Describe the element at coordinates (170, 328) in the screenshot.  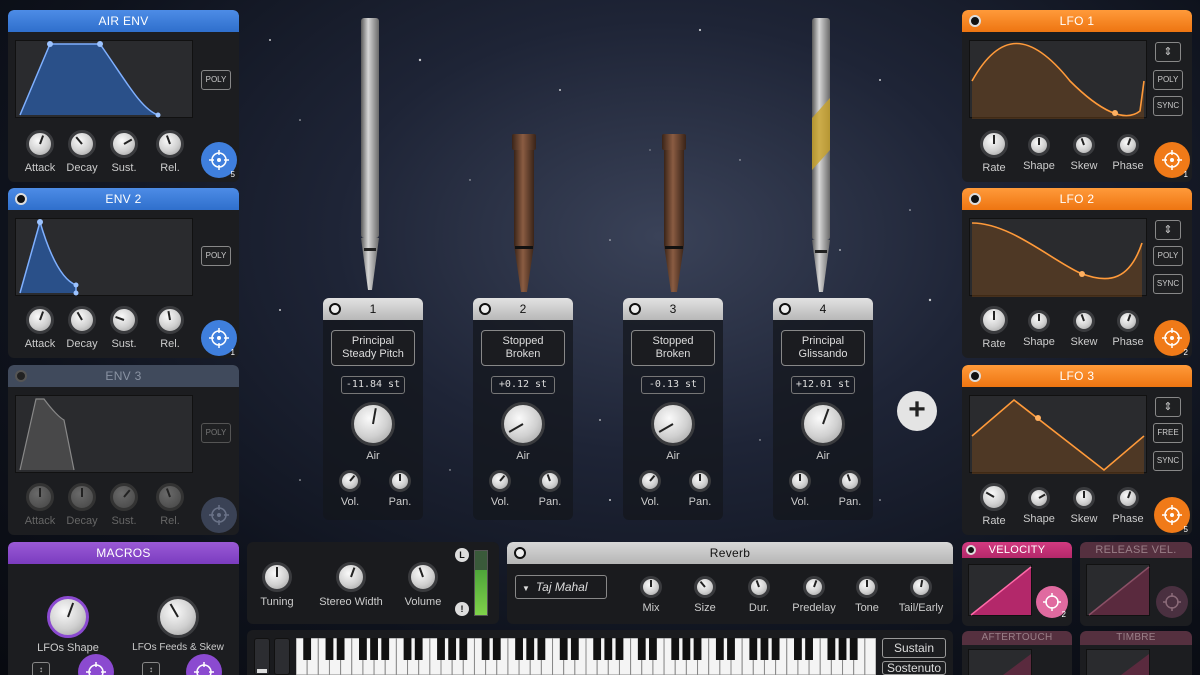
I see `env2-release-knob: Rel.` at that location.